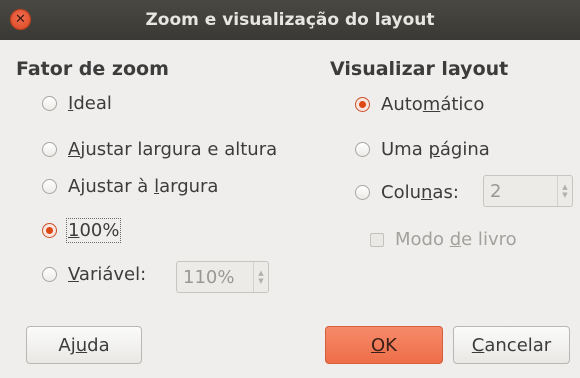 This screenshot has height=378, width=580. I want to click on radio-layout-columns: Colunas:, so click(407, 192).